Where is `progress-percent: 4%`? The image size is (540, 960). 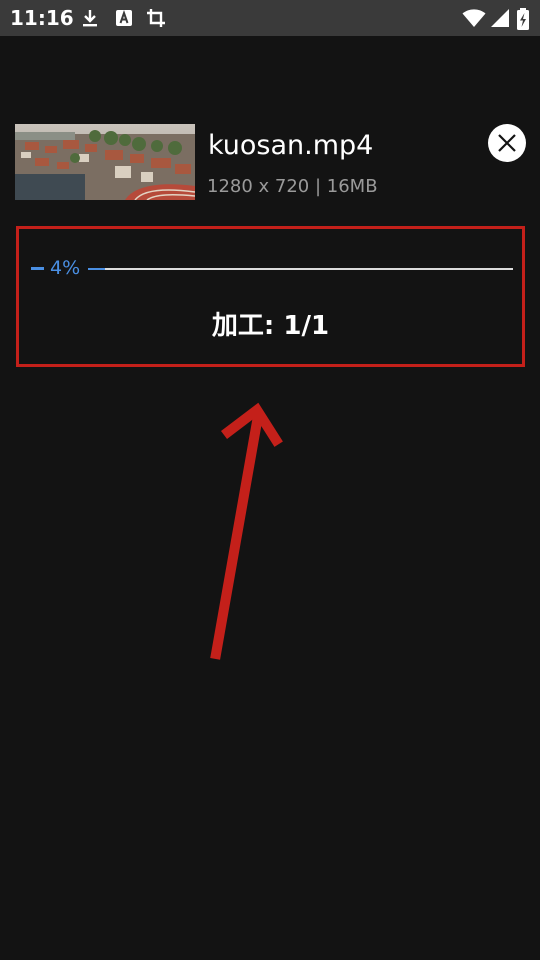
progress-percent: 4% is located at coordinates (65, 268).